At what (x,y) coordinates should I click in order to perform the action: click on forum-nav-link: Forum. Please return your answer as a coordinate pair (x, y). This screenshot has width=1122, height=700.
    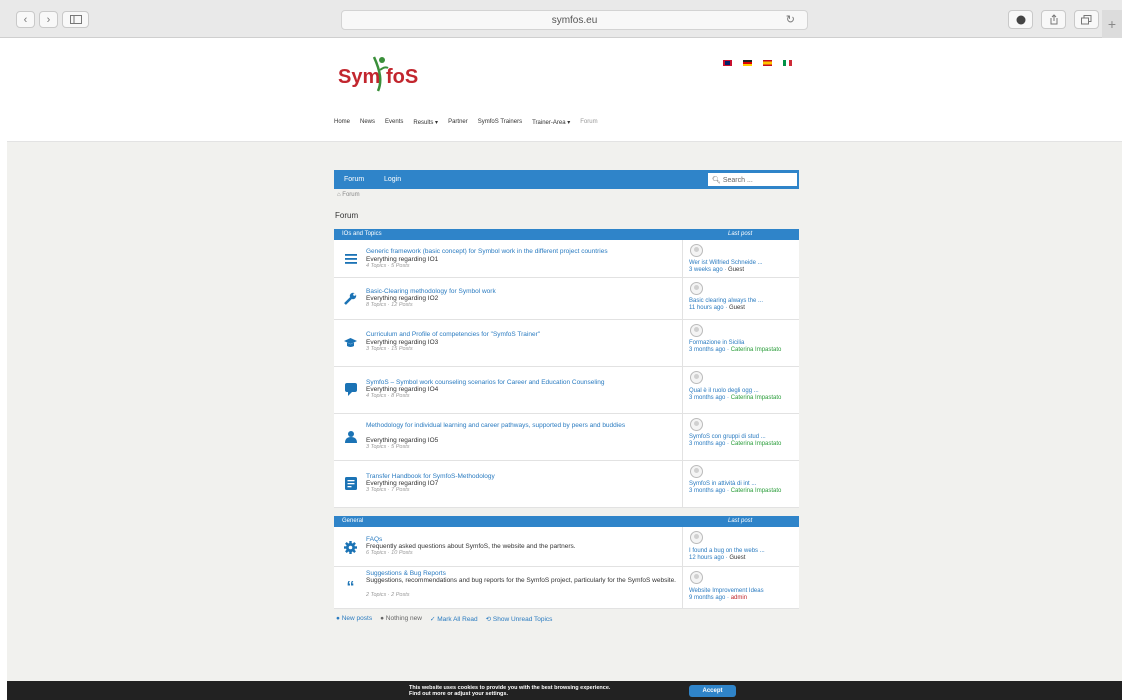
    Looking at the image, I should click on (354, 179).